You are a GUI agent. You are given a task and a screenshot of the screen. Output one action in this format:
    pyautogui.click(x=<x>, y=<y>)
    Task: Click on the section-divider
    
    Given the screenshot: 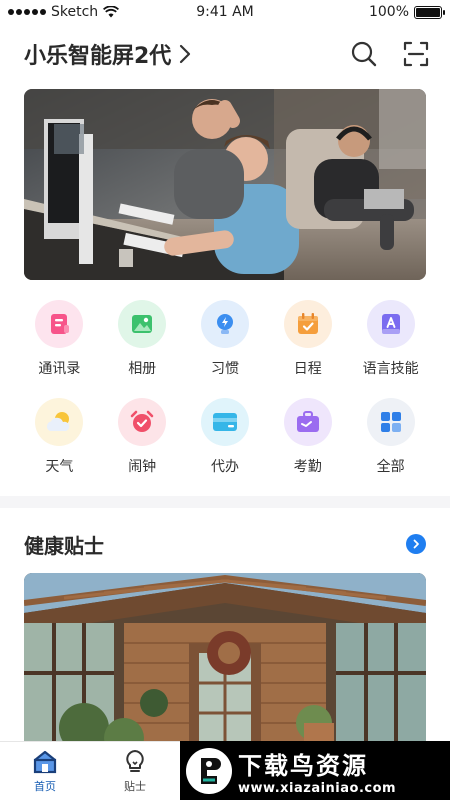 What is the action you would take?
    pyautogui.click(x=225, y=502)
    